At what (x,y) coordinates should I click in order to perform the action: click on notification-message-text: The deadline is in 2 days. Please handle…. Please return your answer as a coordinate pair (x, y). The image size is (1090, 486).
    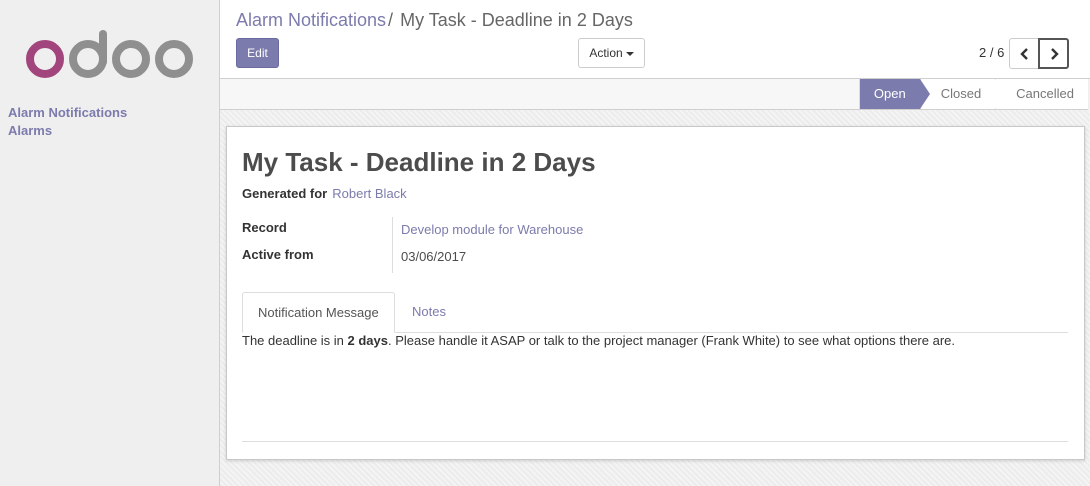
    Looking at the image, I should click on (598, 340).